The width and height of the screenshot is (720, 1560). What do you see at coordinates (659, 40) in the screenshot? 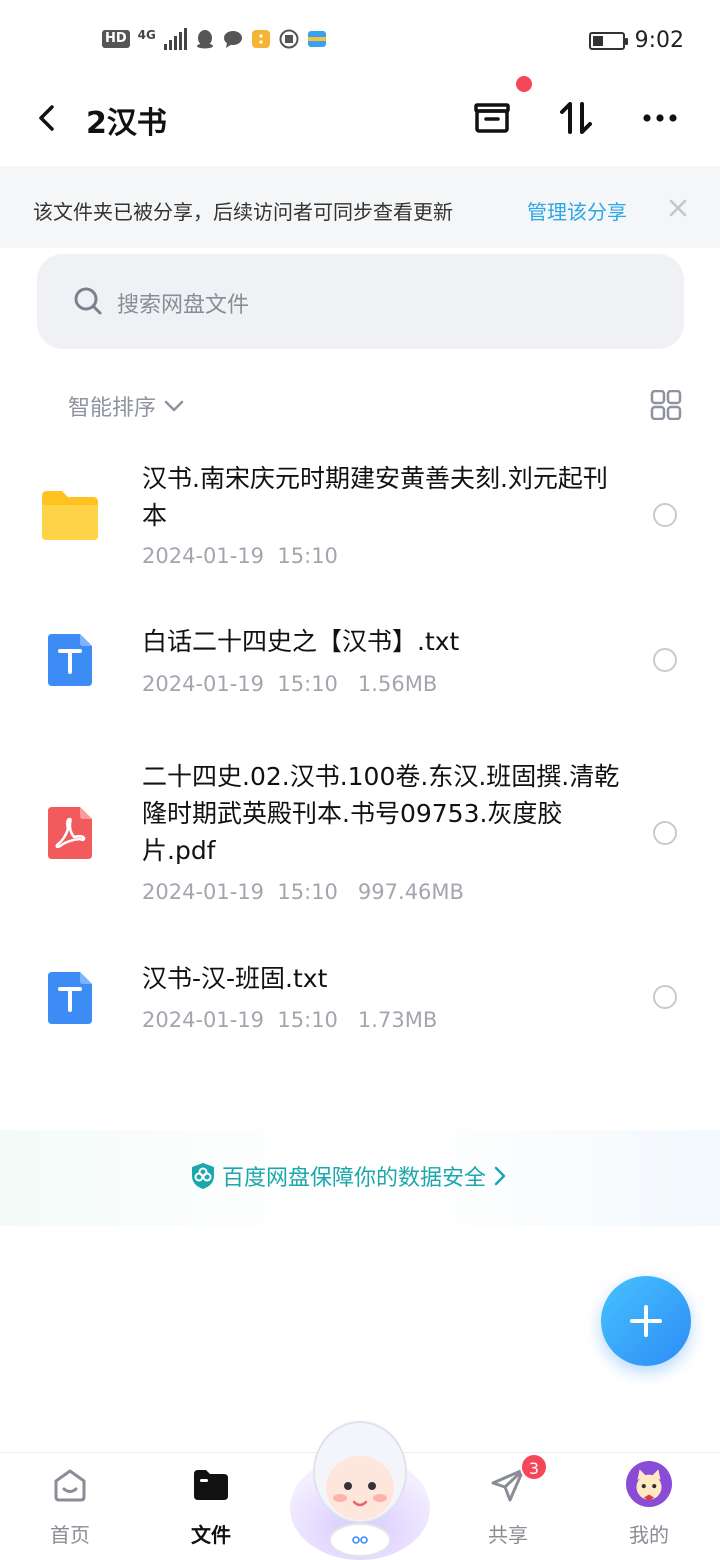
I see `clock: 9:02` at bounding box center [659, 40].